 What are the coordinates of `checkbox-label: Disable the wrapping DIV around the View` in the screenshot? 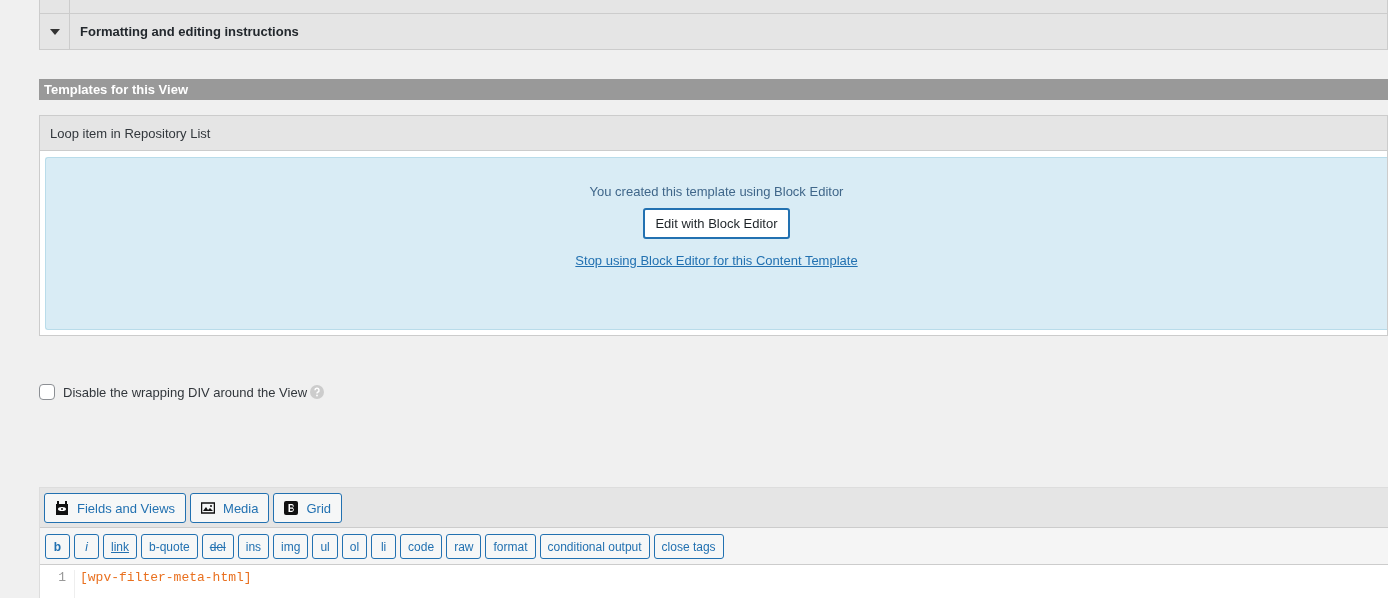 It's located at (185, 392).